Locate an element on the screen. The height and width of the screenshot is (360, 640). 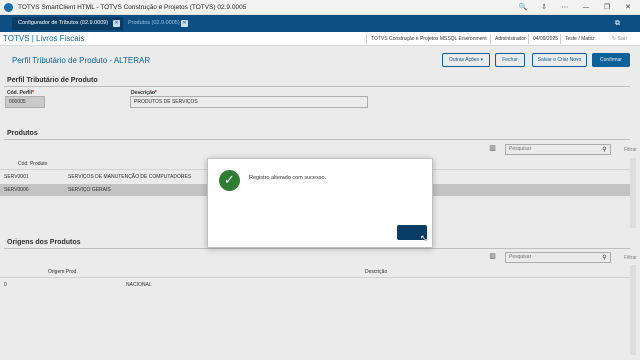
mouse-cursor-icon: ↖ is located at coordinates (424, 239).